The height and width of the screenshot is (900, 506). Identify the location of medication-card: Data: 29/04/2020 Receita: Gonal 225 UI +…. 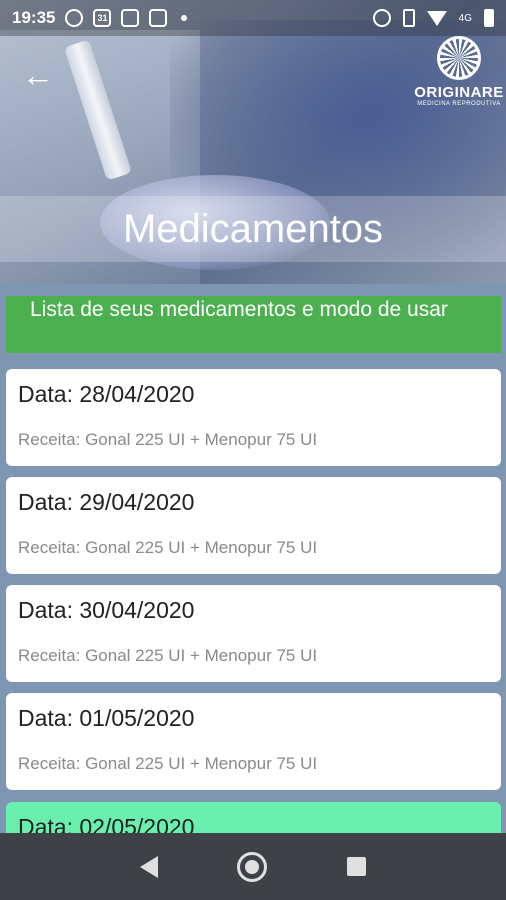
(253, 525).